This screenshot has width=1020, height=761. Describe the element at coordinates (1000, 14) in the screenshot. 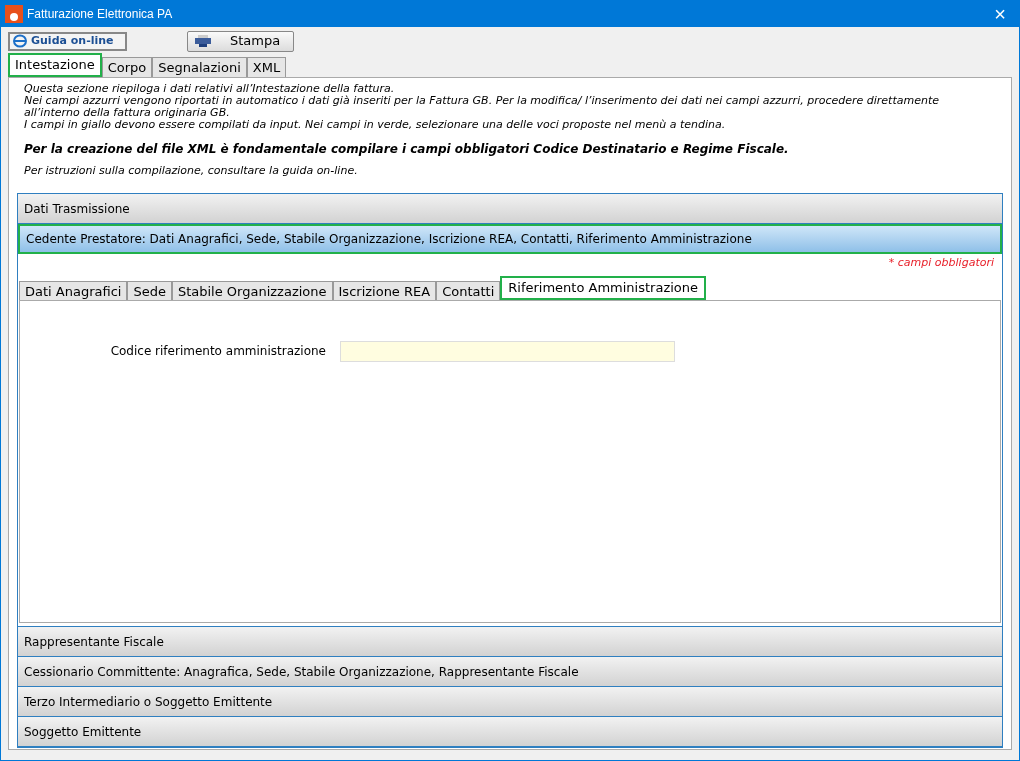

I see `close-button: ×` at that location.